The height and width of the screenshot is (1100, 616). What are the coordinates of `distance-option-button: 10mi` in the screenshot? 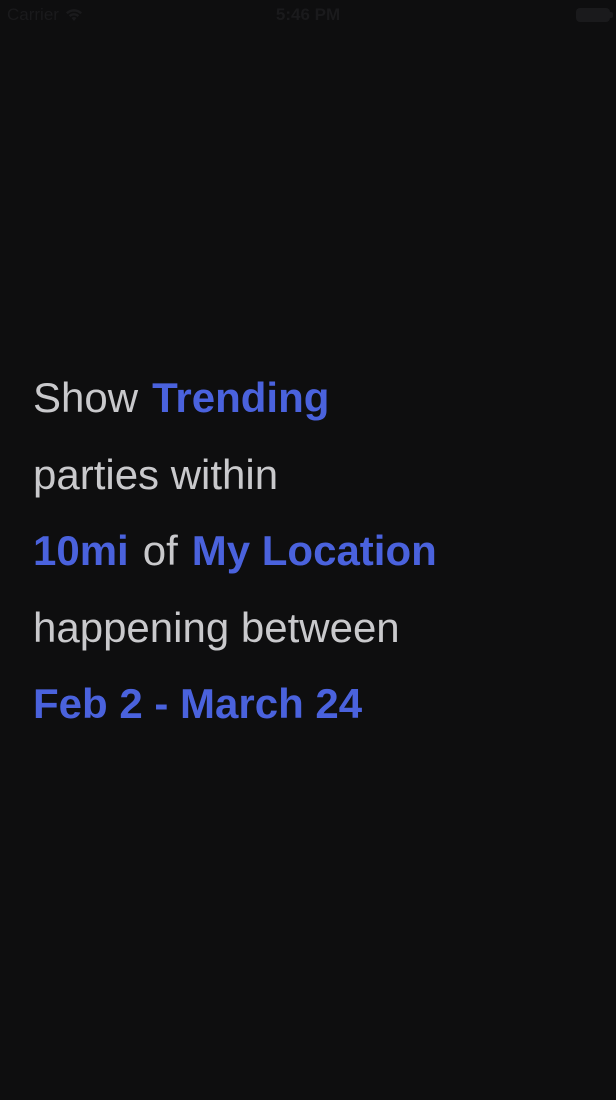 It's located at (81, 551).